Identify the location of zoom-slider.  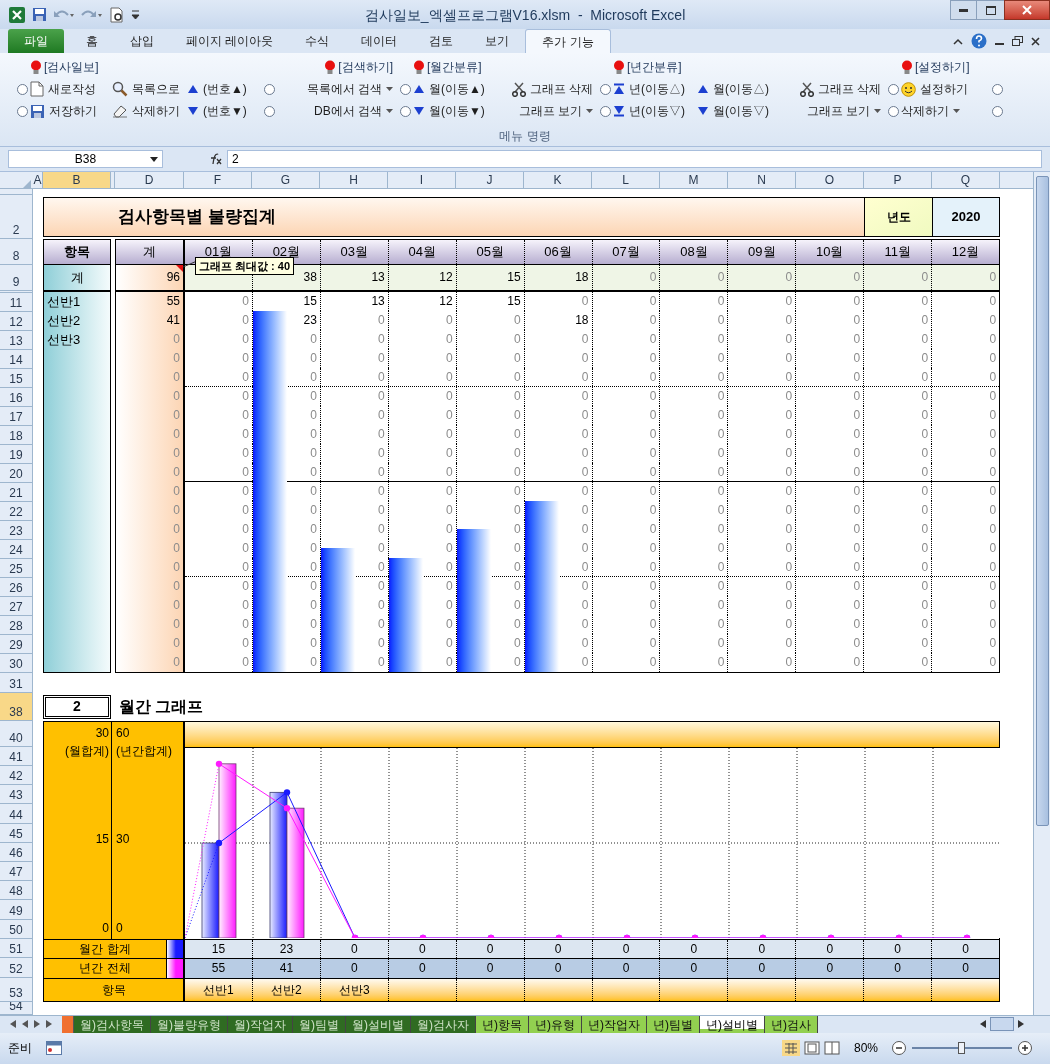
(962, 1048).